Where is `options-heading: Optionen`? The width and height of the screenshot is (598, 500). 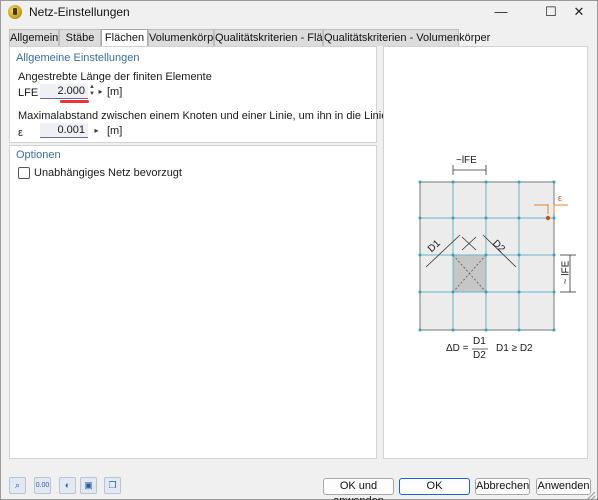
options-heading: Optionen is located at coordinates (38, 155).